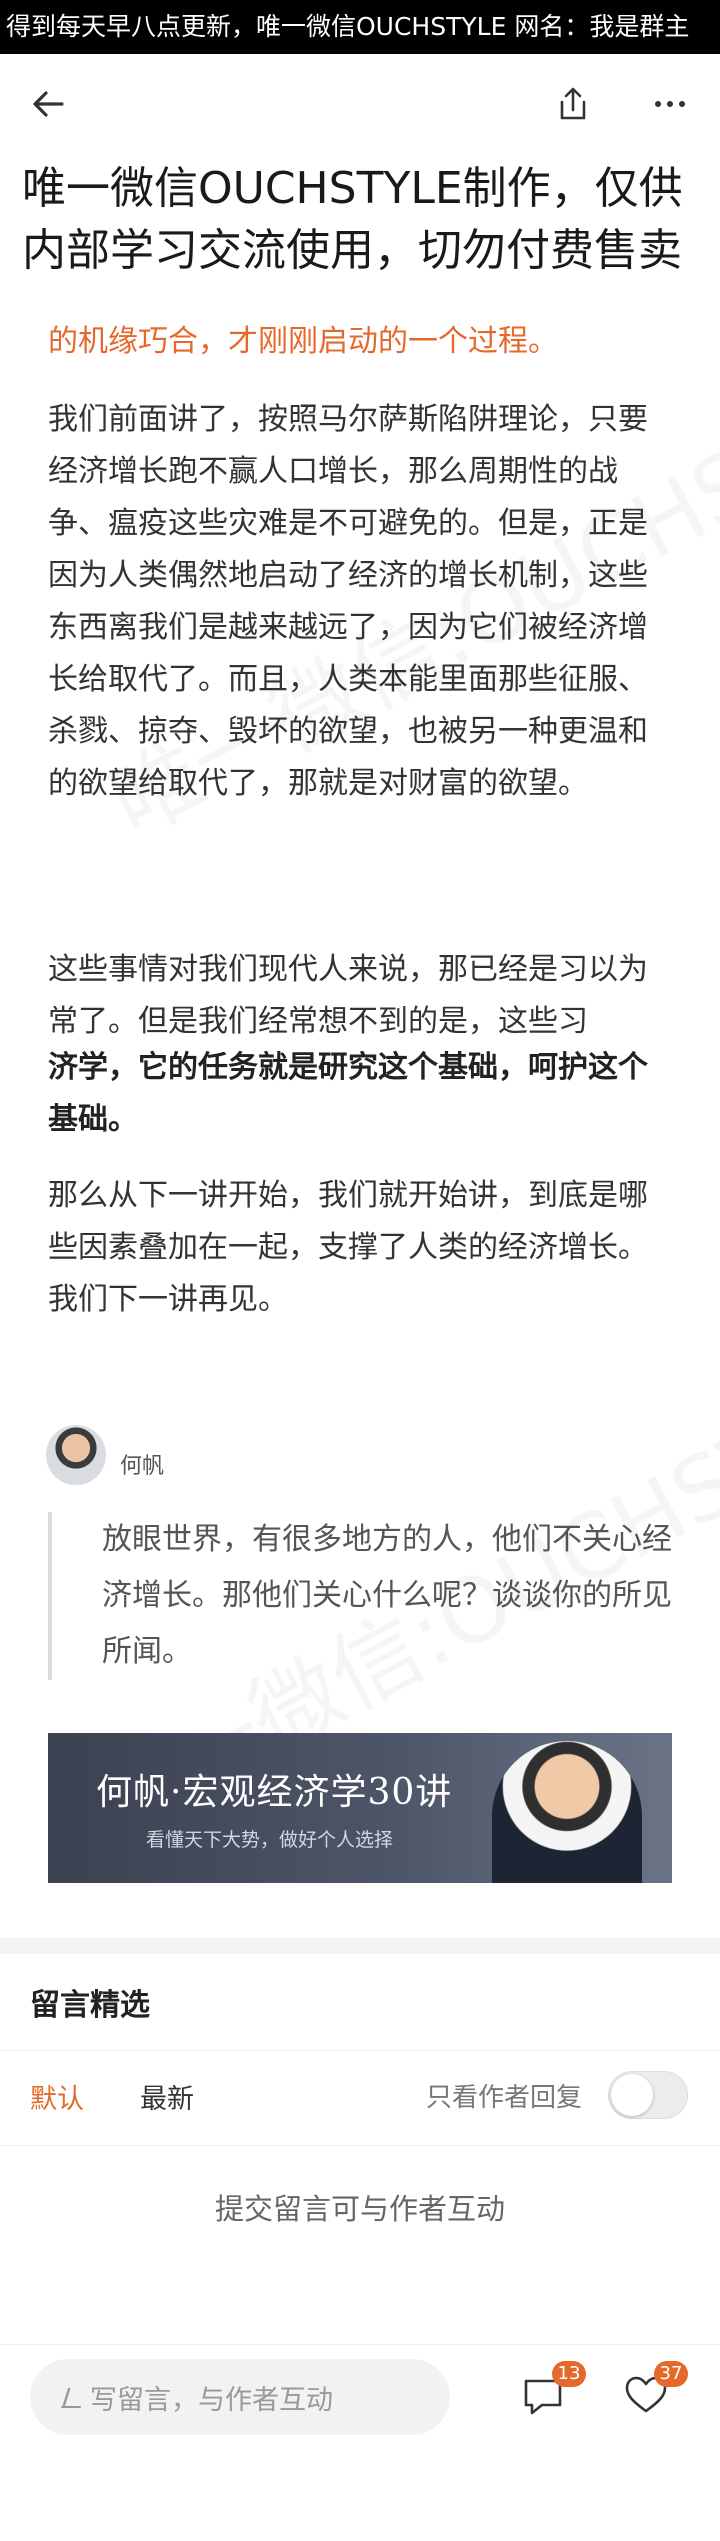  I want to click on article-lead: 的机缘巧合，才刚刚启动的一个过程。, so click(360, 342).